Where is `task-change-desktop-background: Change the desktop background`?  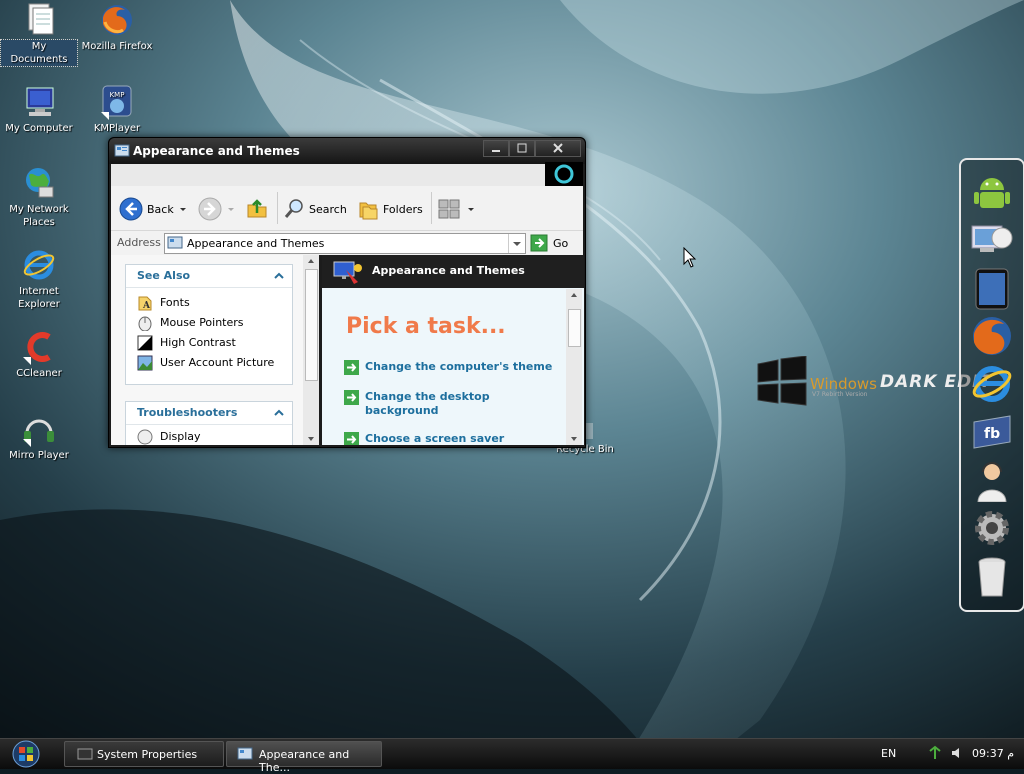 task-change-desktop-background: Change the desktop background is located at coordinates (419, 404).